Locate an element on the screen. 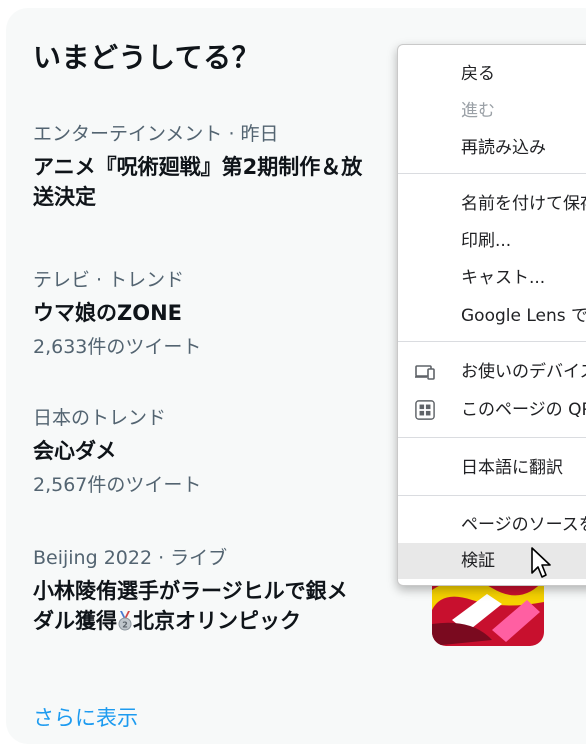  menu-item-qr-code: このページの QR コードを作成 is located at coordinates (492, 410).